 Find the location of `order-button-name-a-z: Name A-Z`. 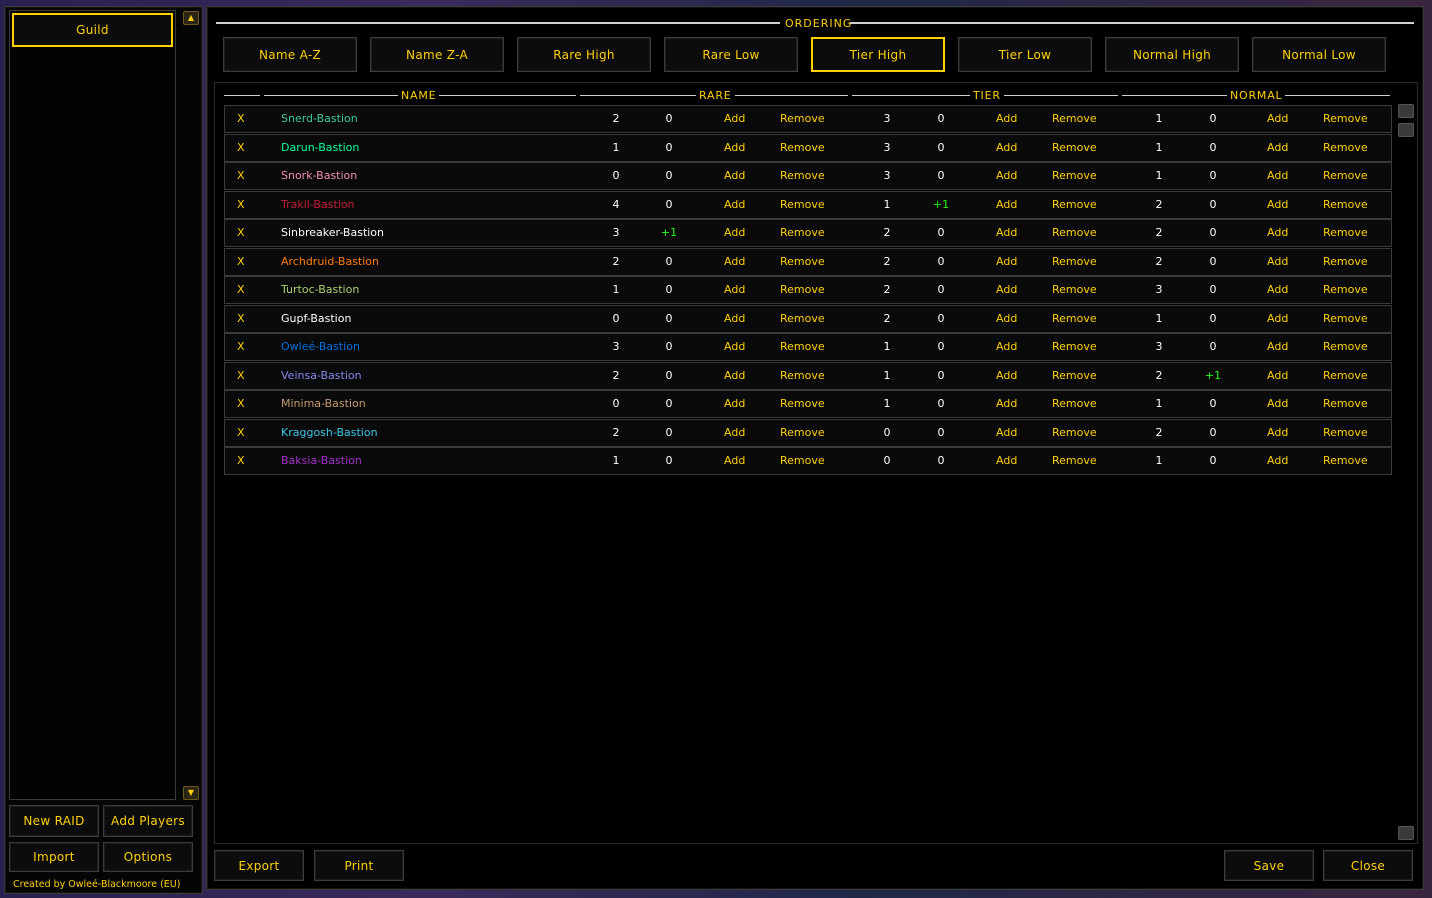

order-button-name-a-z: Name A-Z is located at coordinates (290, 54).